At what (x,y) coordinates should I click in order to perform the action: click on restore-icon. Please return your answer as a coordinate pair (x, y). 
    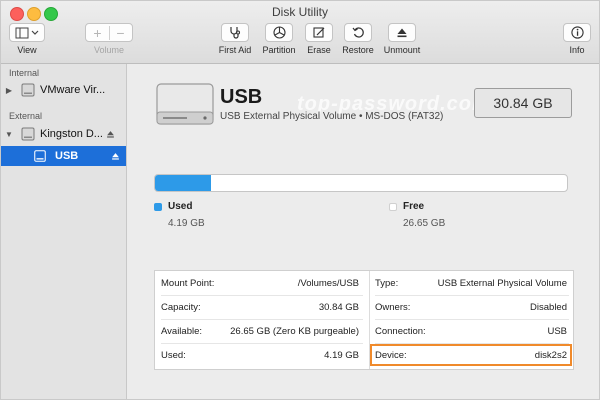
    Looking at the image, I should click on (358, 32).